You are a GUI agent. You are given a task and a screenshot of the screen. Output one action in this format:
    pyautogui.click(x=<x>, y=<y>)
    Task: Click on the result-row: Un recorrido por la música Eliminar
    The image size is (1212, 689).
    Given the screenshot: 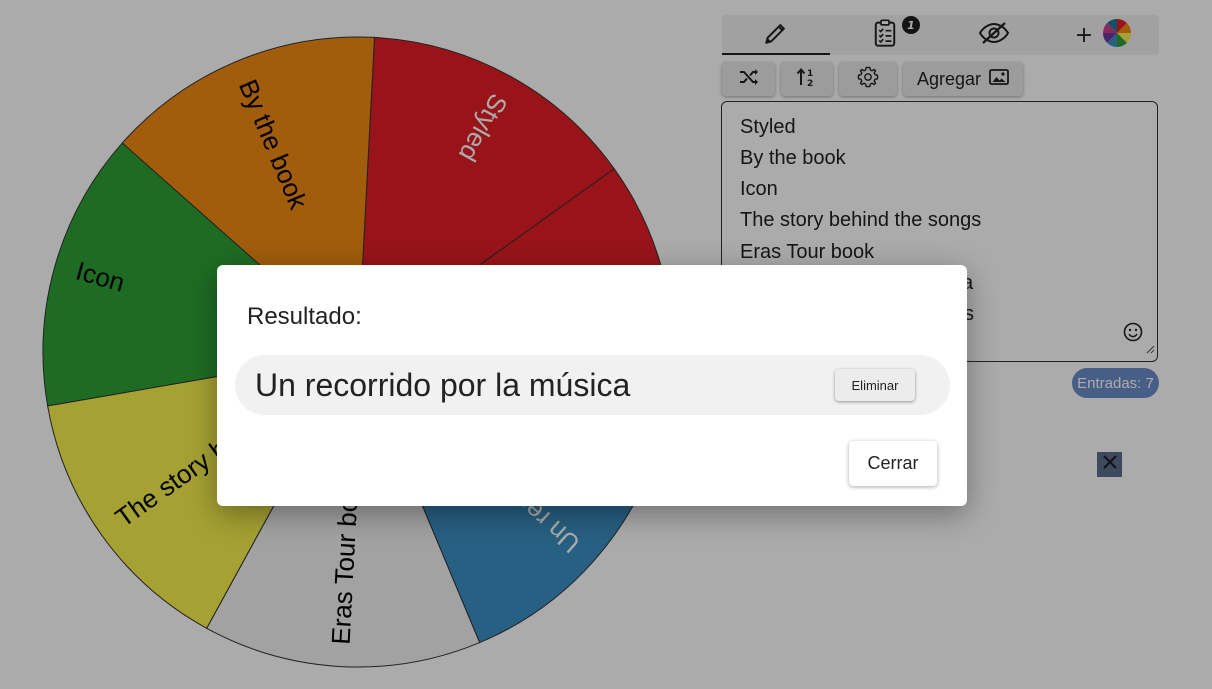 What is the action you would take?
    pyautogui.click(x=592, y=385)
    